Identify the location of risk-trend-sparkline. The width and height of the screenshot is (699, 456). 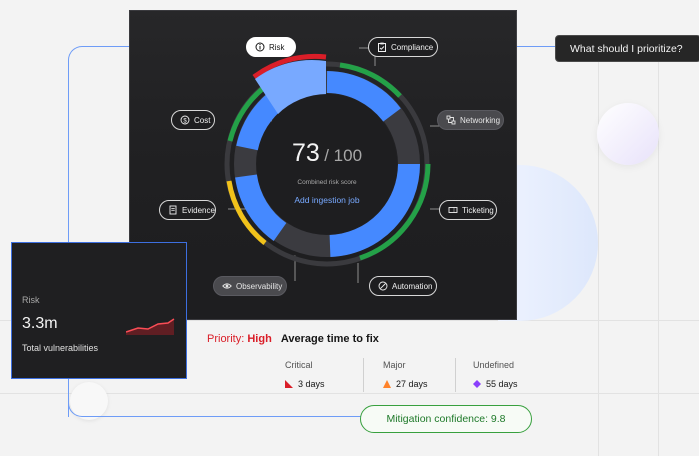
(150, 326).